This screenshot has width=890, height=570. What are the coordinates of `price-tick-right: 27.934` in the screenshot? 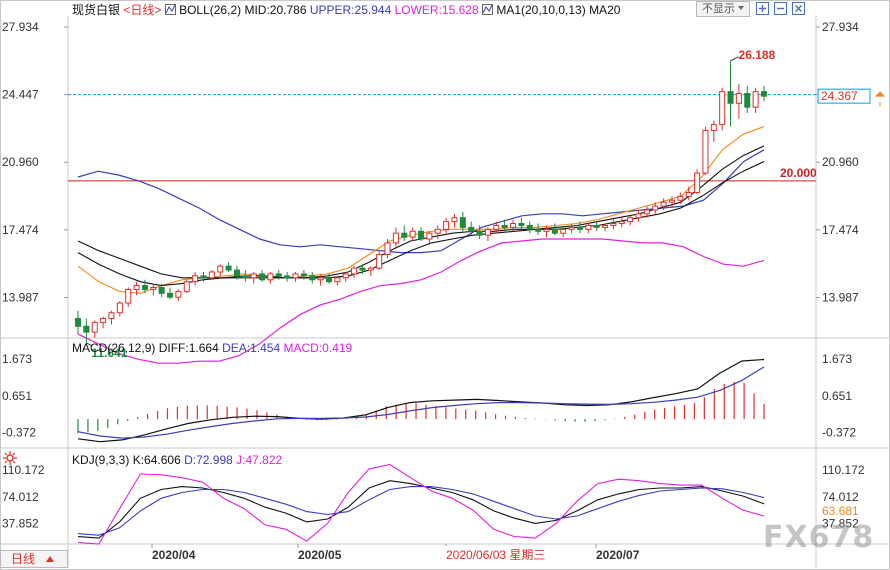 It's located at (840, 27).